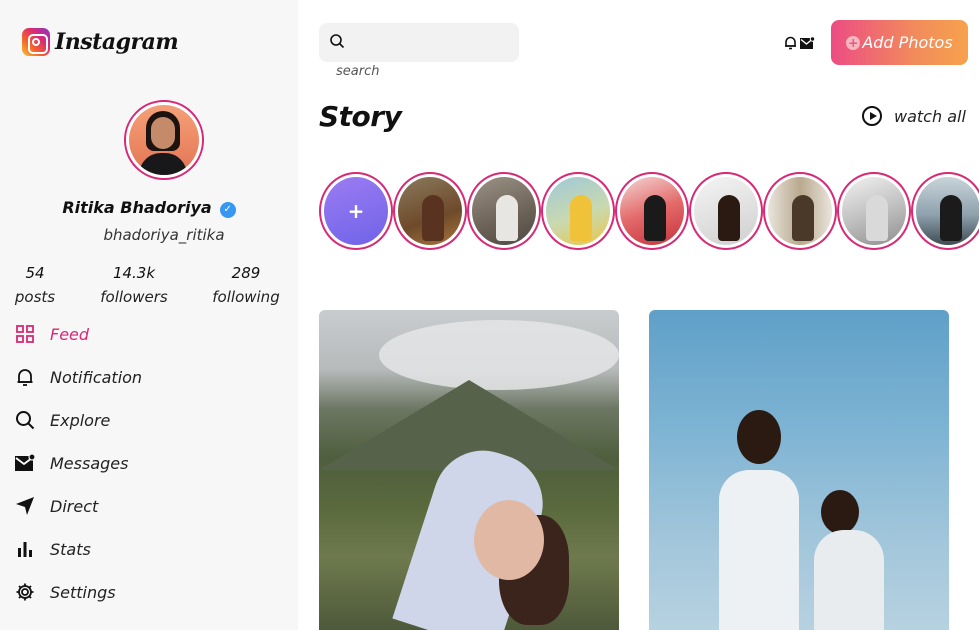 Image resolution: width=979 pixels, height=630 pixels. I want to click on profile-avatar, so click(164, 140).